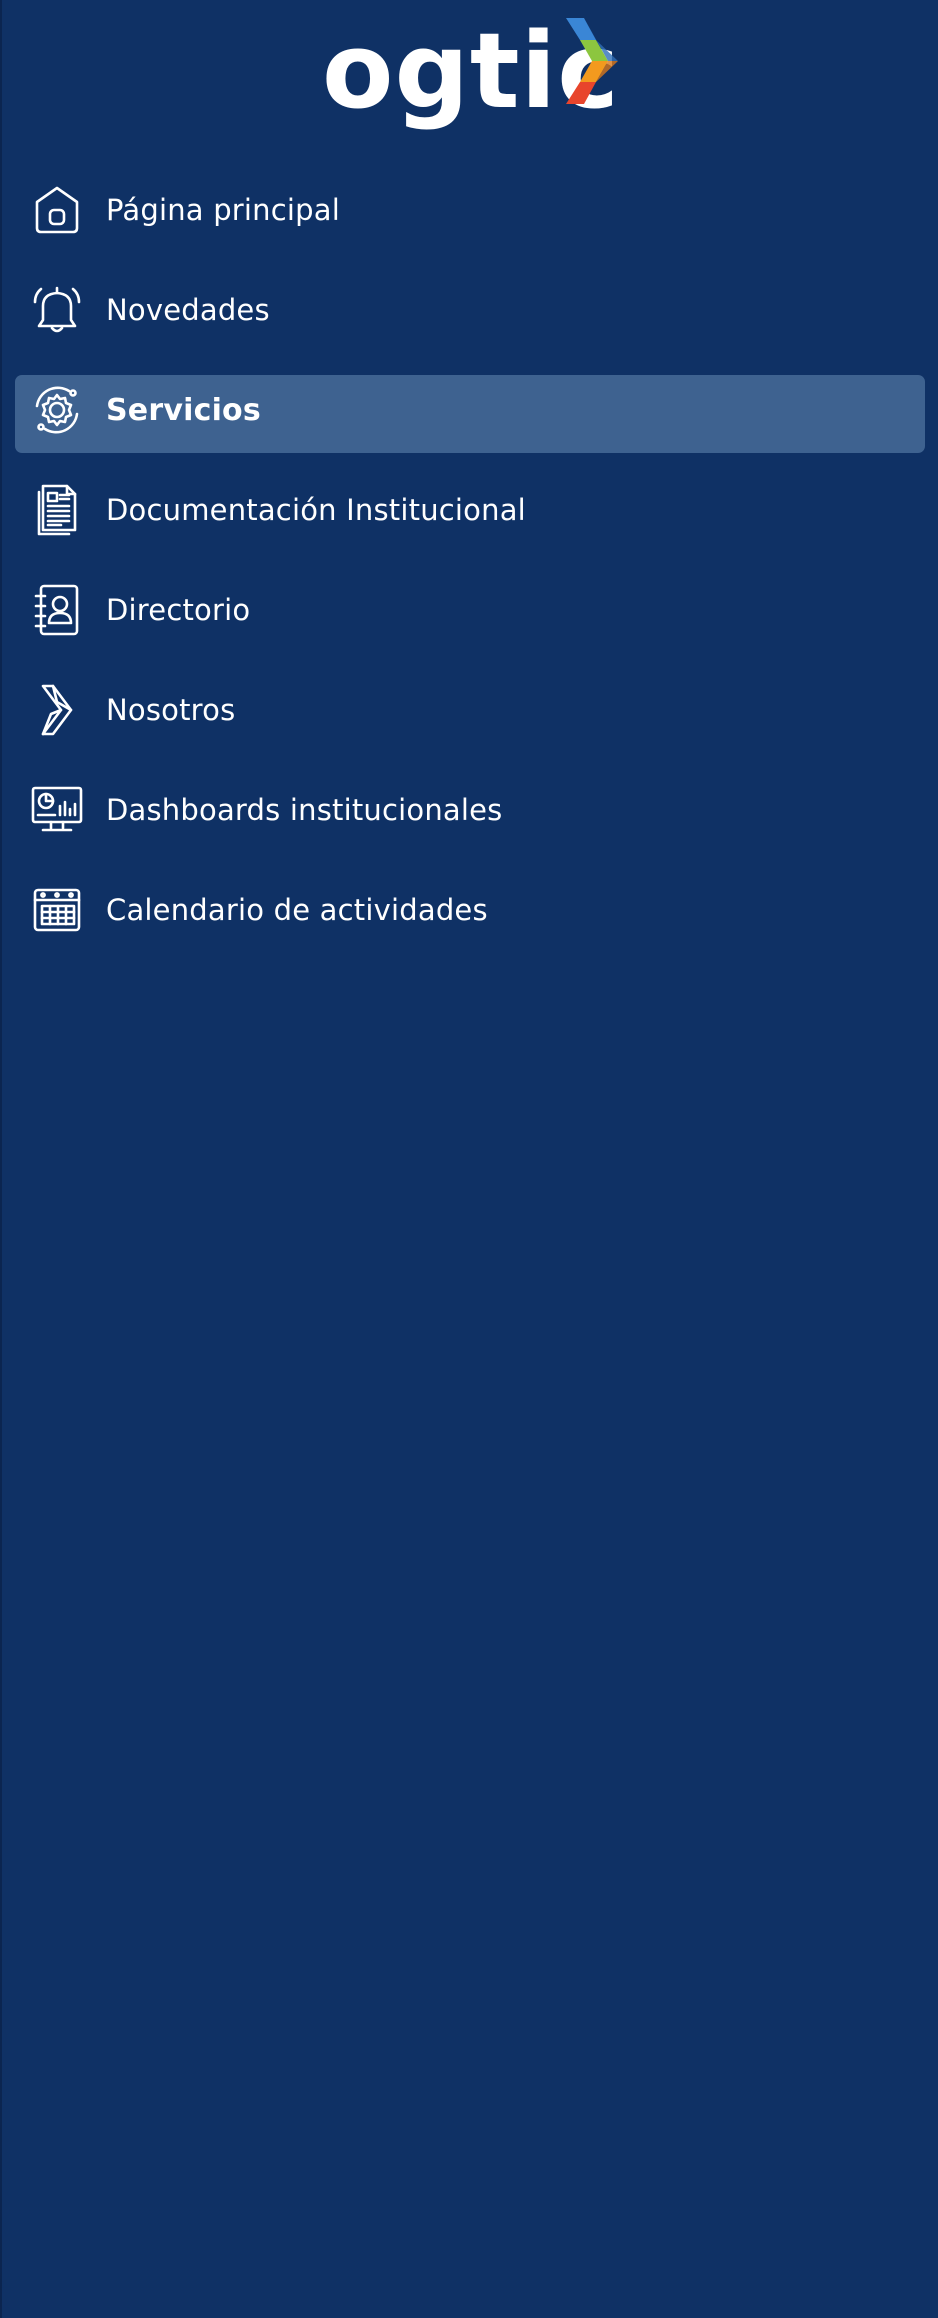 The height and width of the screenshot is (2318, 938). Describe the element at coordinates (469, 410) in the screenshot. I see `menu-item-servicios: Servicios` at that location.